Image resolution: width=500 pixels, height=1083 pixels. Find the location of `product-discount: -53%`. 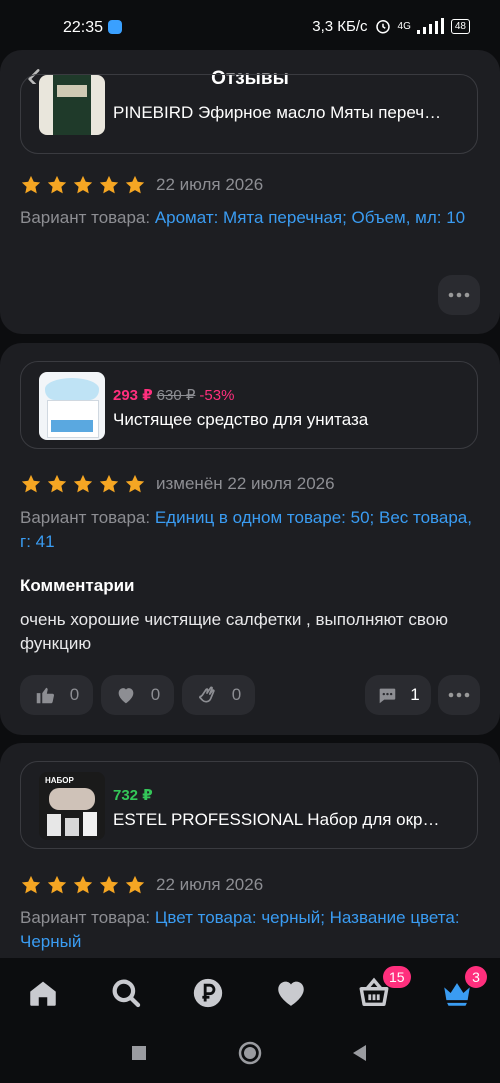

product-discount: -53% is located at coordinates (217, 395).